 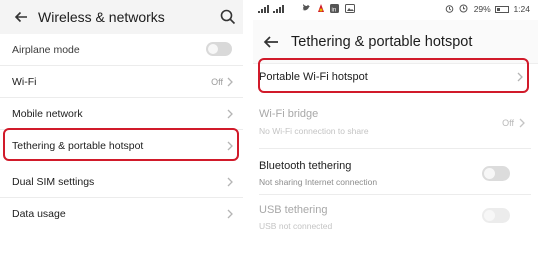 What do you see at coordinates (46, 50) in the screenshot?
I see `airplane-mode-label: Airplane mode` at bounding box center [46, 50].